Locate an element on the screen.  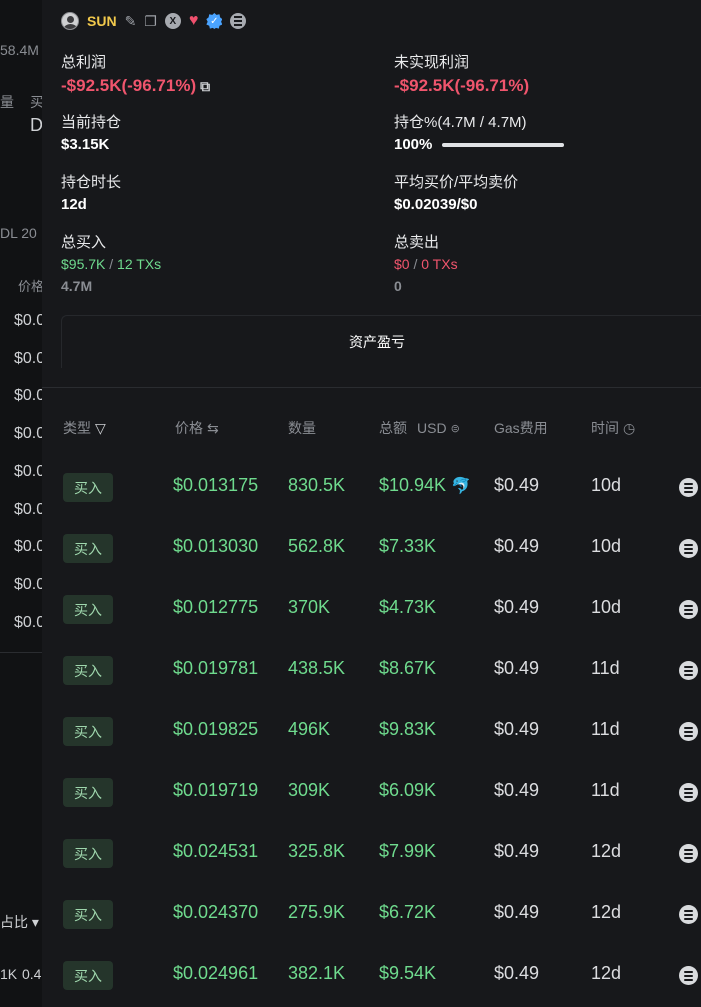
stat-value: $0.02039/$0 is located at coordinates (436, 204).